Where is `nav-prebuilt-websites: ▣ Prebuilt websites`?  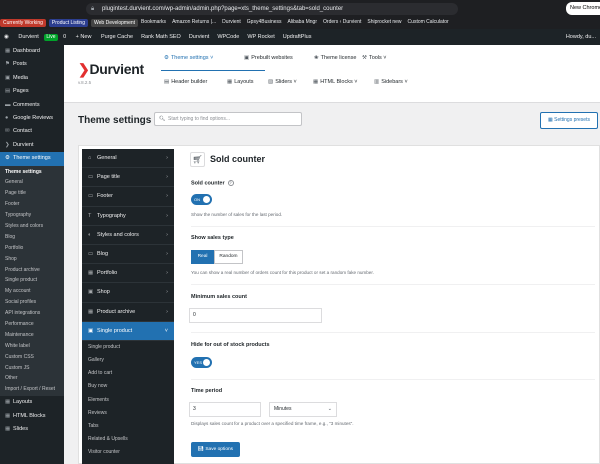
nav-prebuilt-websites: ▣ Prebuilt websites is located at coordinates (268, 58).